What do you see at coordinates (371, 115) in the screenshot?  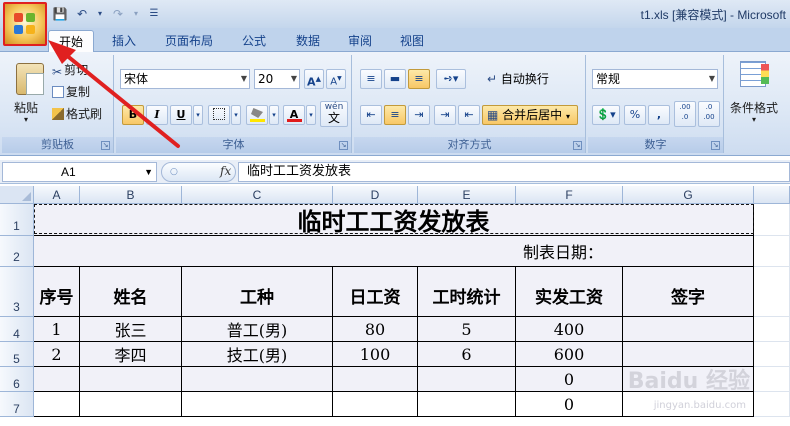 I see `align-left-button: ⇤` at bounding box center [371, 115].